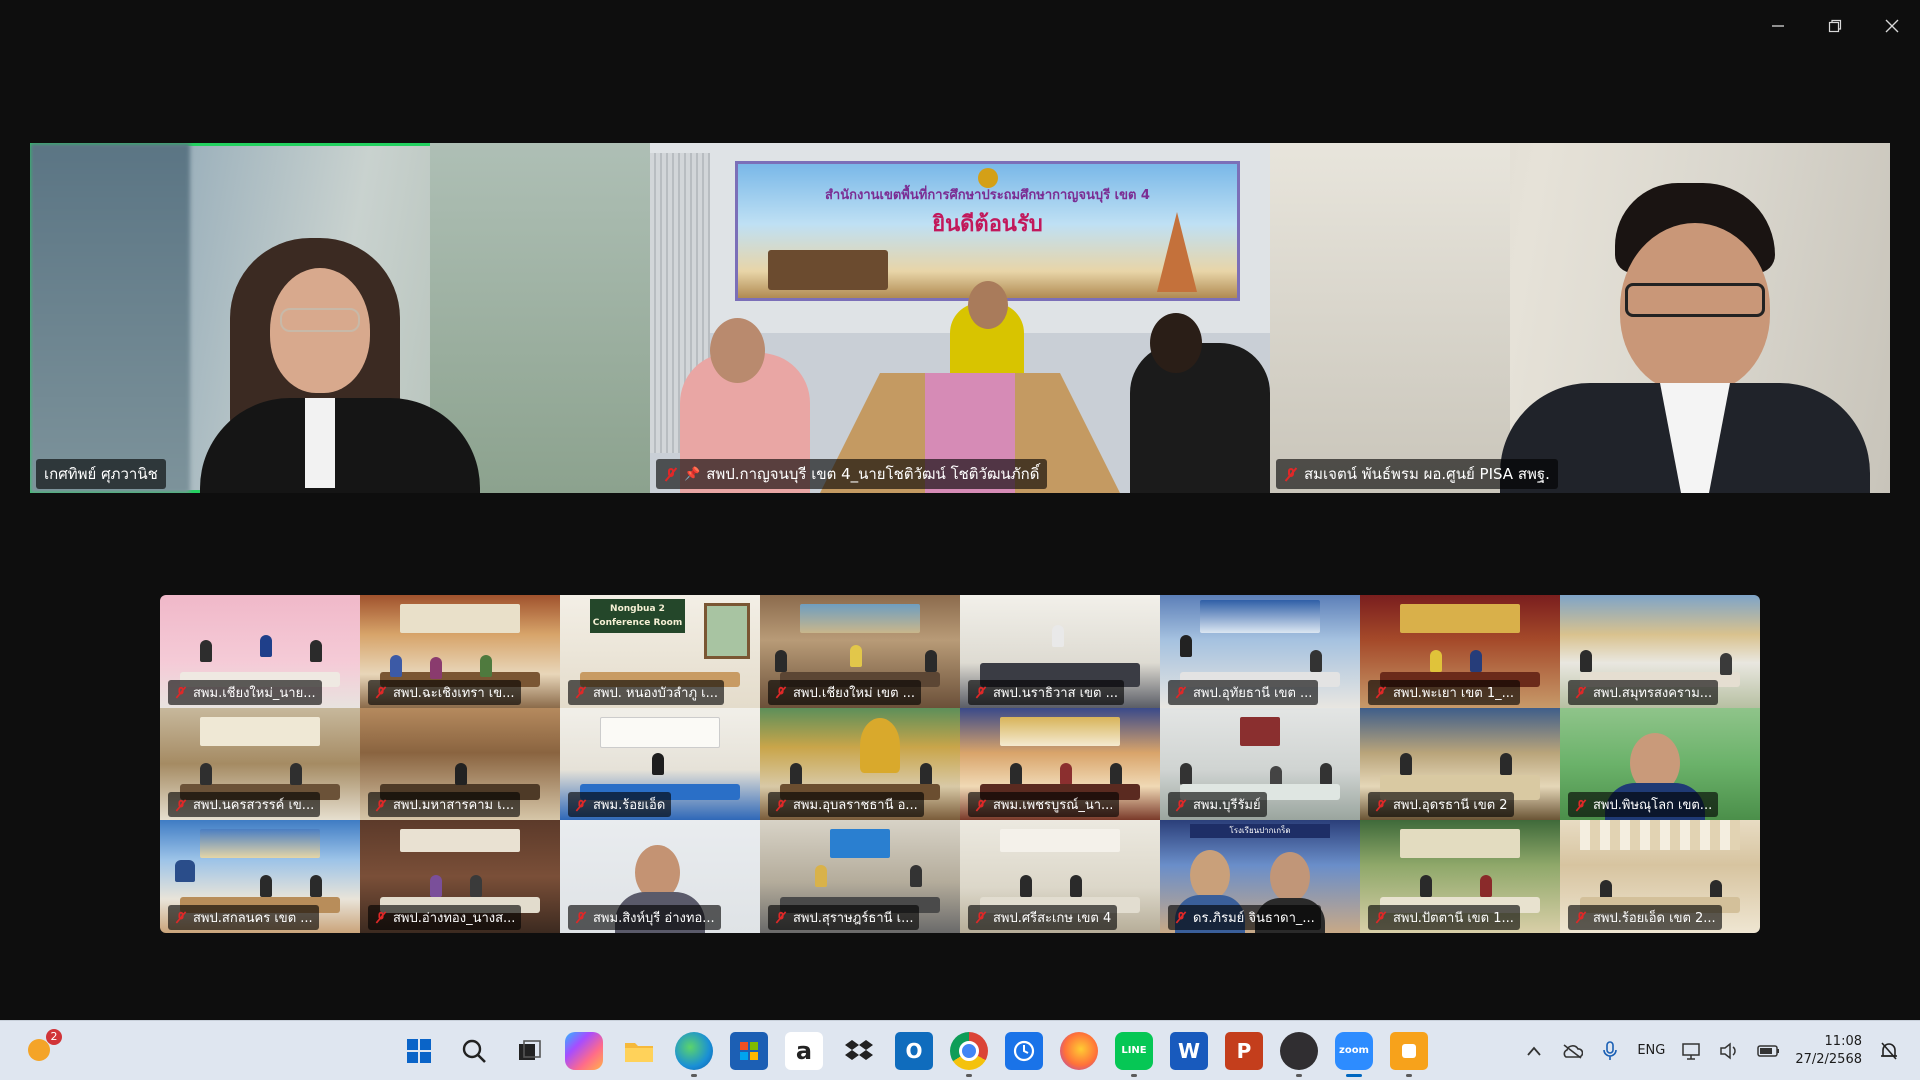 This screenshot has width=1920, height=1080. Describe the element at coordinates (1768, 1051) in the screenshot. I see `battery-icon` at that location.